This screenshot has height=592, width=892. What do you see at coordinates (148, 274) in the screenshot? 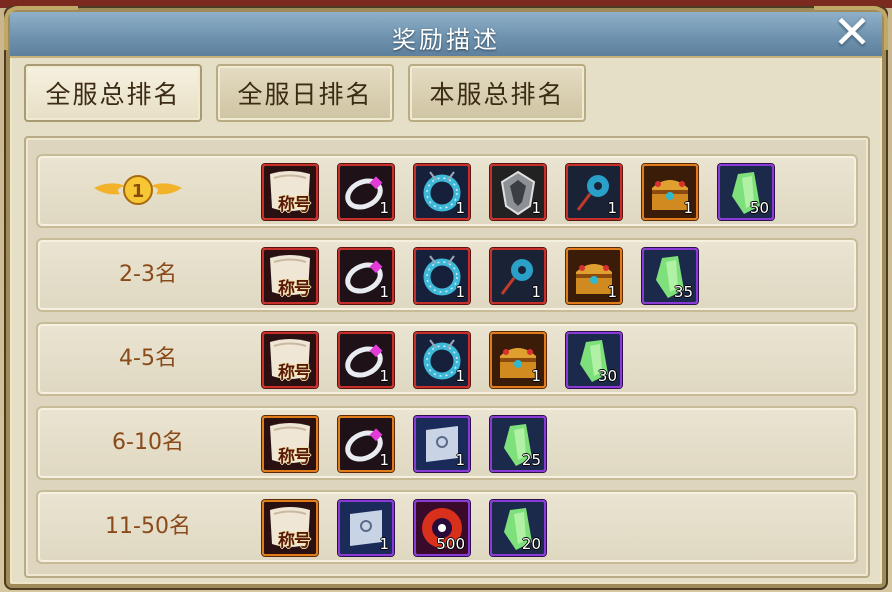
I see `rank-label: 2-3名` at bounding box center [148, 274].